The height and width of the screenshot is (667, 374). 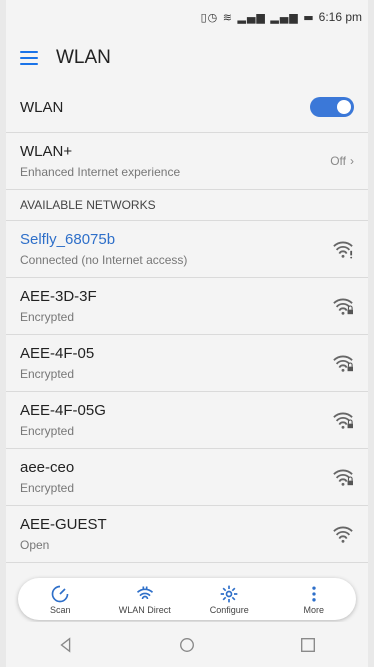 What do you see at coordinates (83, 57) in the screenshot?
I see `page-title: WLAN` at bounding box center [83, 57].